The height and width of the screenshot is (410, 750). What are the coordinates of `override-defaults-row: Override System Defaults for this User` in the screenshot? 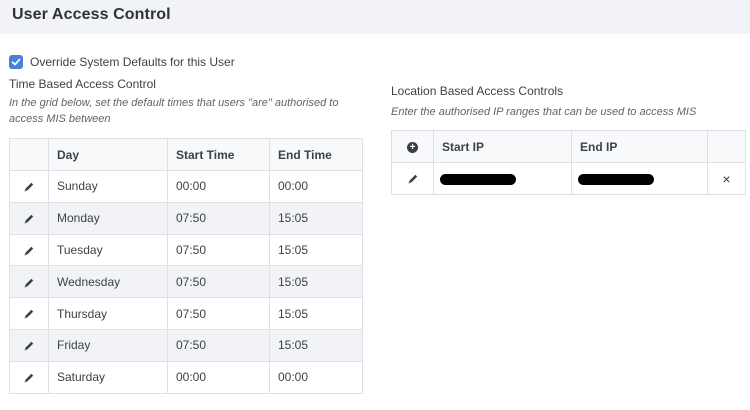 It's located at (122, 62).